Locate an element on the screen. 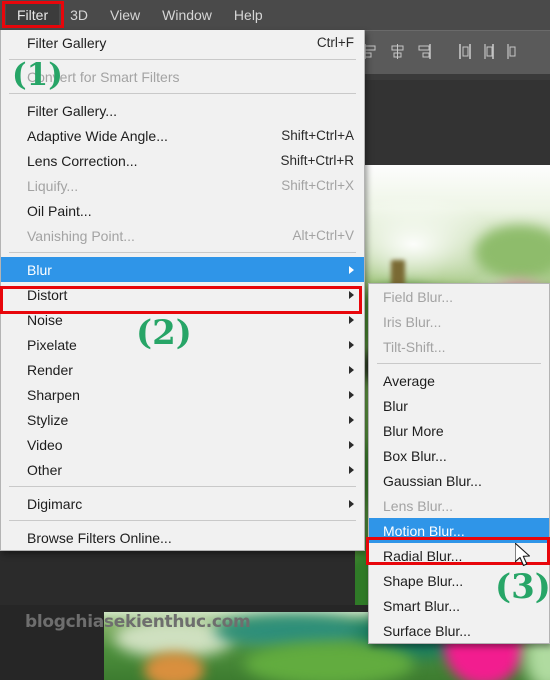 The height and width of the screenshot is (680, 550). menu-item-shortcut: Ctrl+F is located at coordinates (335, 42).